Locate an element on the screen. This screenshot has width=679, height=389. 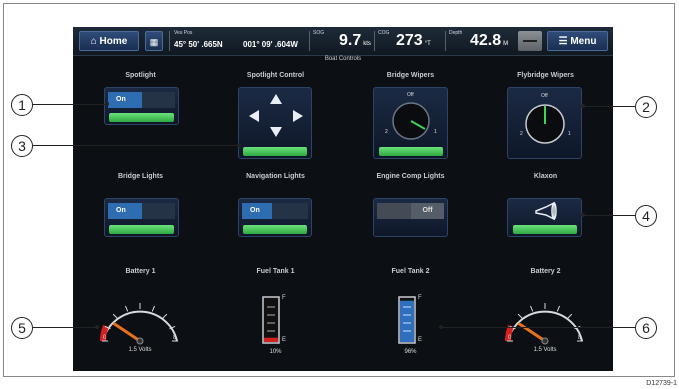
fuel-tank1-gauge: F E is located at coordinates (274, 321).